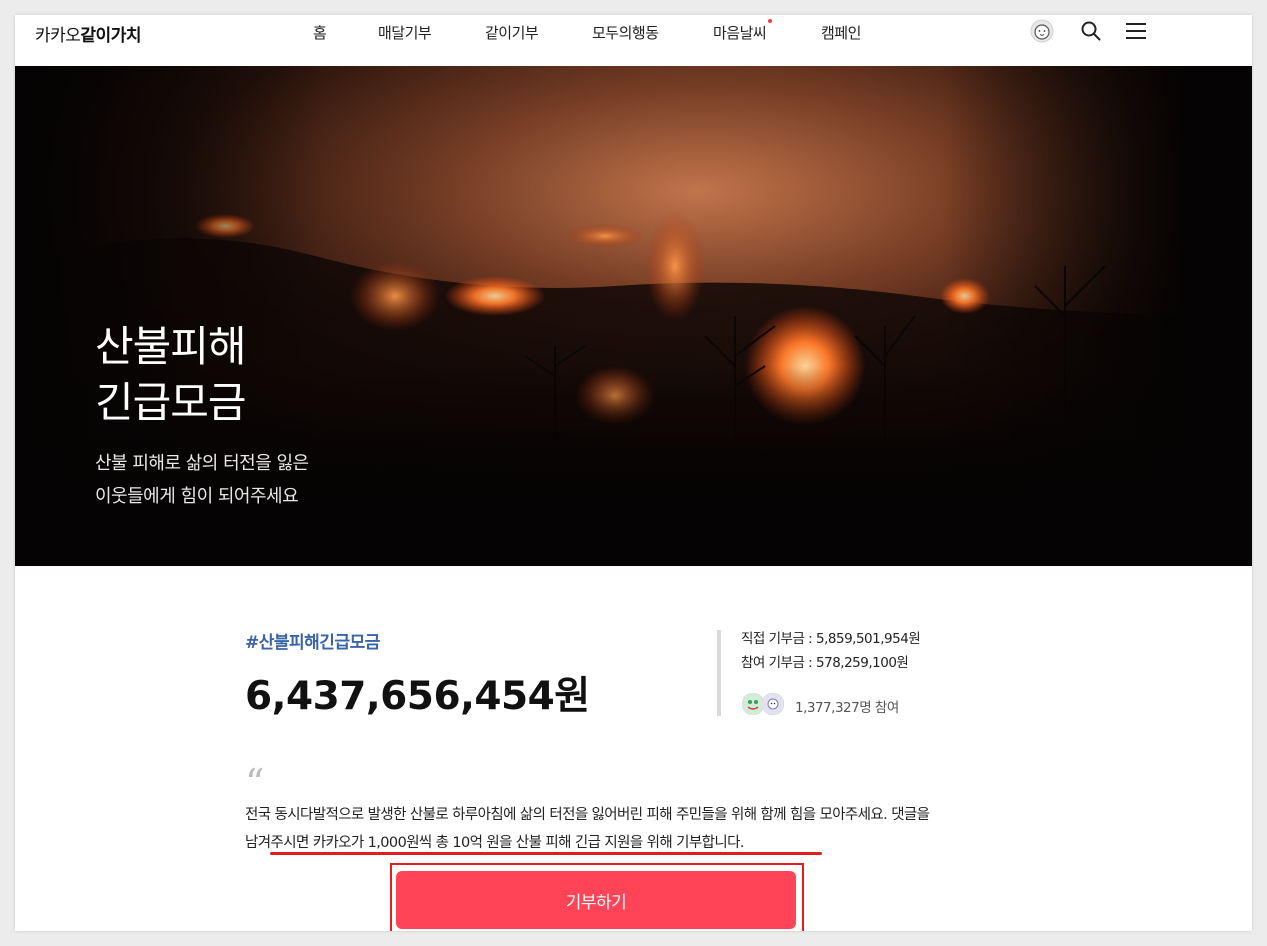 The width and height of the screenshot is (1267, 946). Describe the element at coordinates (753, 704) in the screenshot. I see `frog-avatar-icon` at that location.